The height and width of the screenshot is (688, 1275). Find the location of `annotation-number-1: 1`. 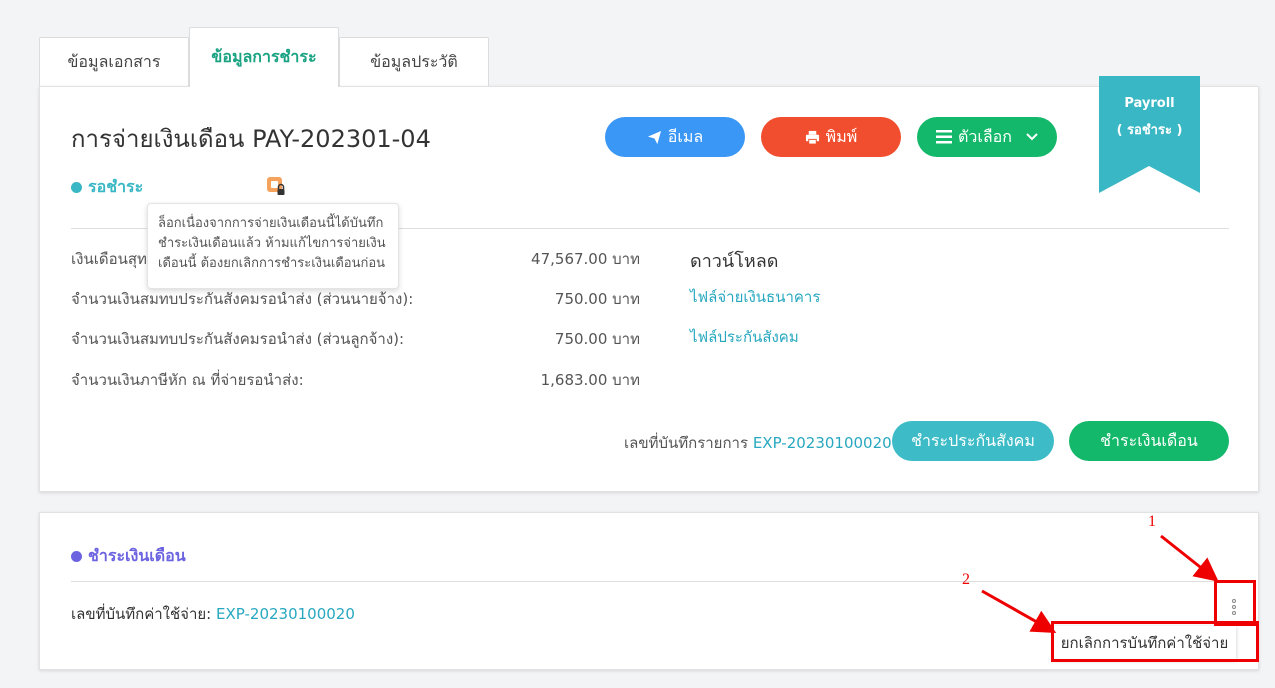

annotation-number-1: 1 is located at coordinates (1152, 521).